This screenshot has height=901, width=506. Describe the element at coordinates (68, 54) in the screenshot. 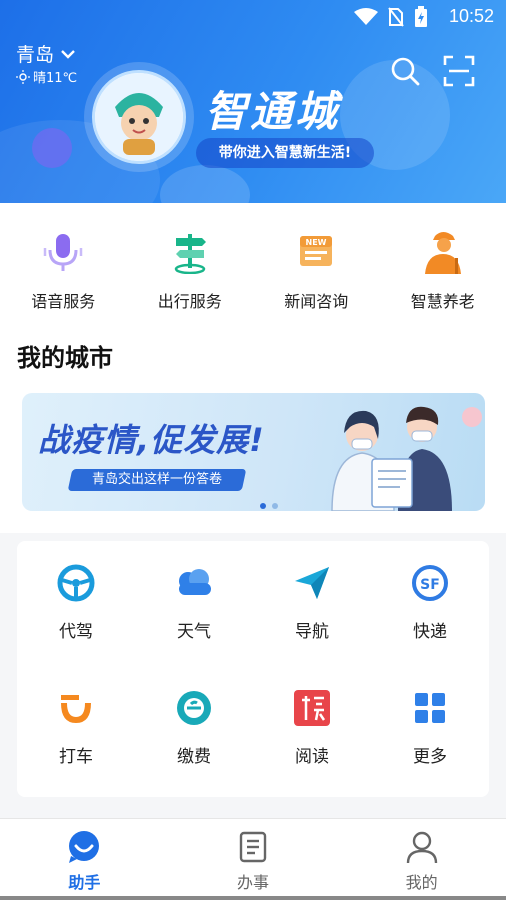

I see `chevron-down-icon` at that location.